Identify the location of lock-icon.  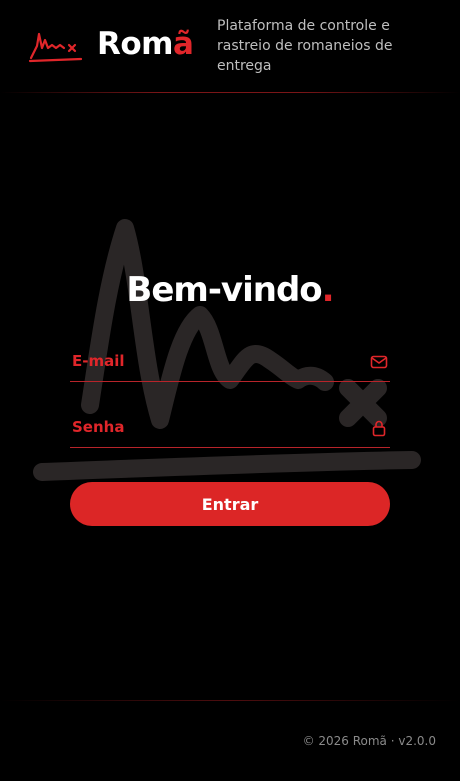
(379, 428).